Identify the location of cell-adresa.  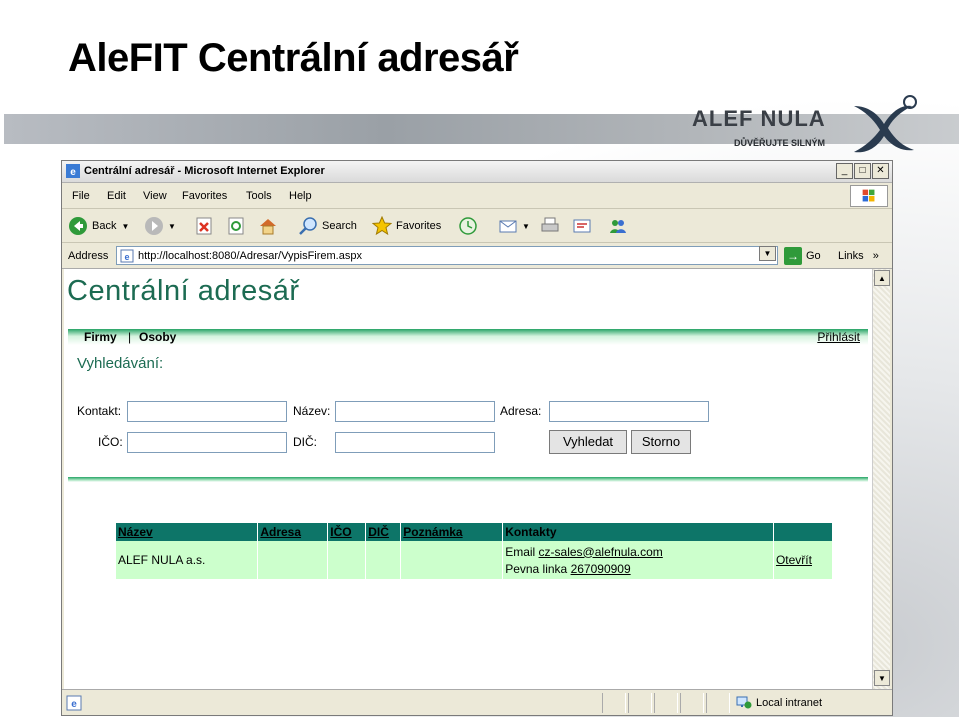
(293, 560).